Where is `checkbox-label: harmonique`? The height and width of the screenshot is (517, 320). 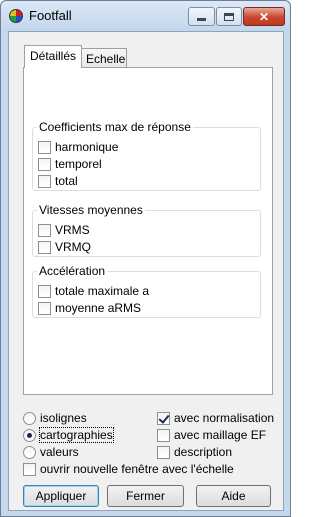
checkbox-label: harmonique is located at coordinates (87, 147).